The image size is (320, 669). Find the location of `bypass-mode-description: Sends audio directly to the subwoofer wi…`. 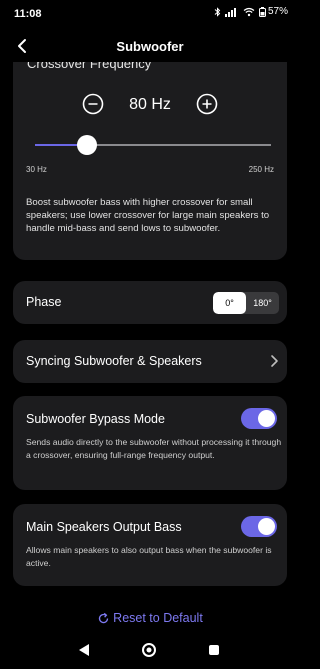

bypass-mode-description: Sends audio directly to the subwoofer wi… is located at coordinates (154, 448).